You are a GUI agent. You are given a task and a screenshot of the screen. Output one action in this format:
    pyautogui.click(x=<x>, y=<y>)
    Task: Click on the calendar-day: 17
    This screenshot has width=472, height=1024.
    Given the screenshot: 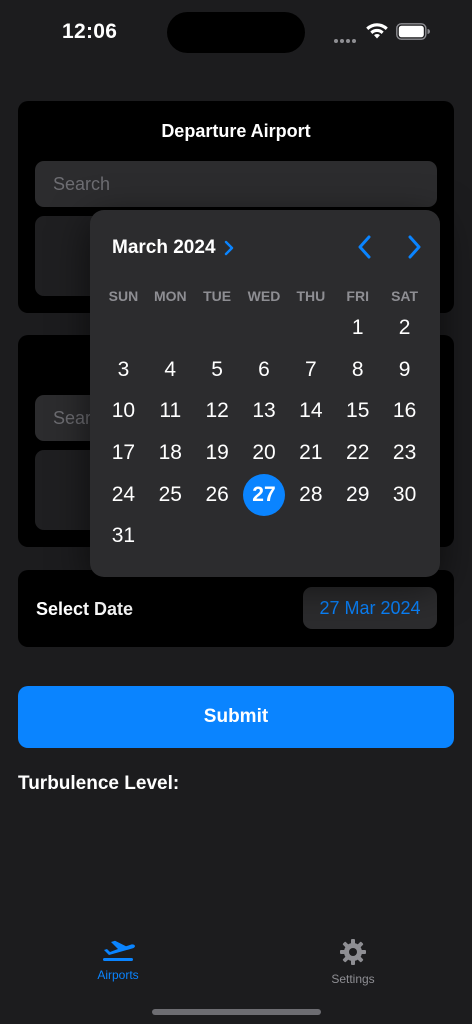 What is the action you would take?
    pyautogui.click(x=123, y=453)
    